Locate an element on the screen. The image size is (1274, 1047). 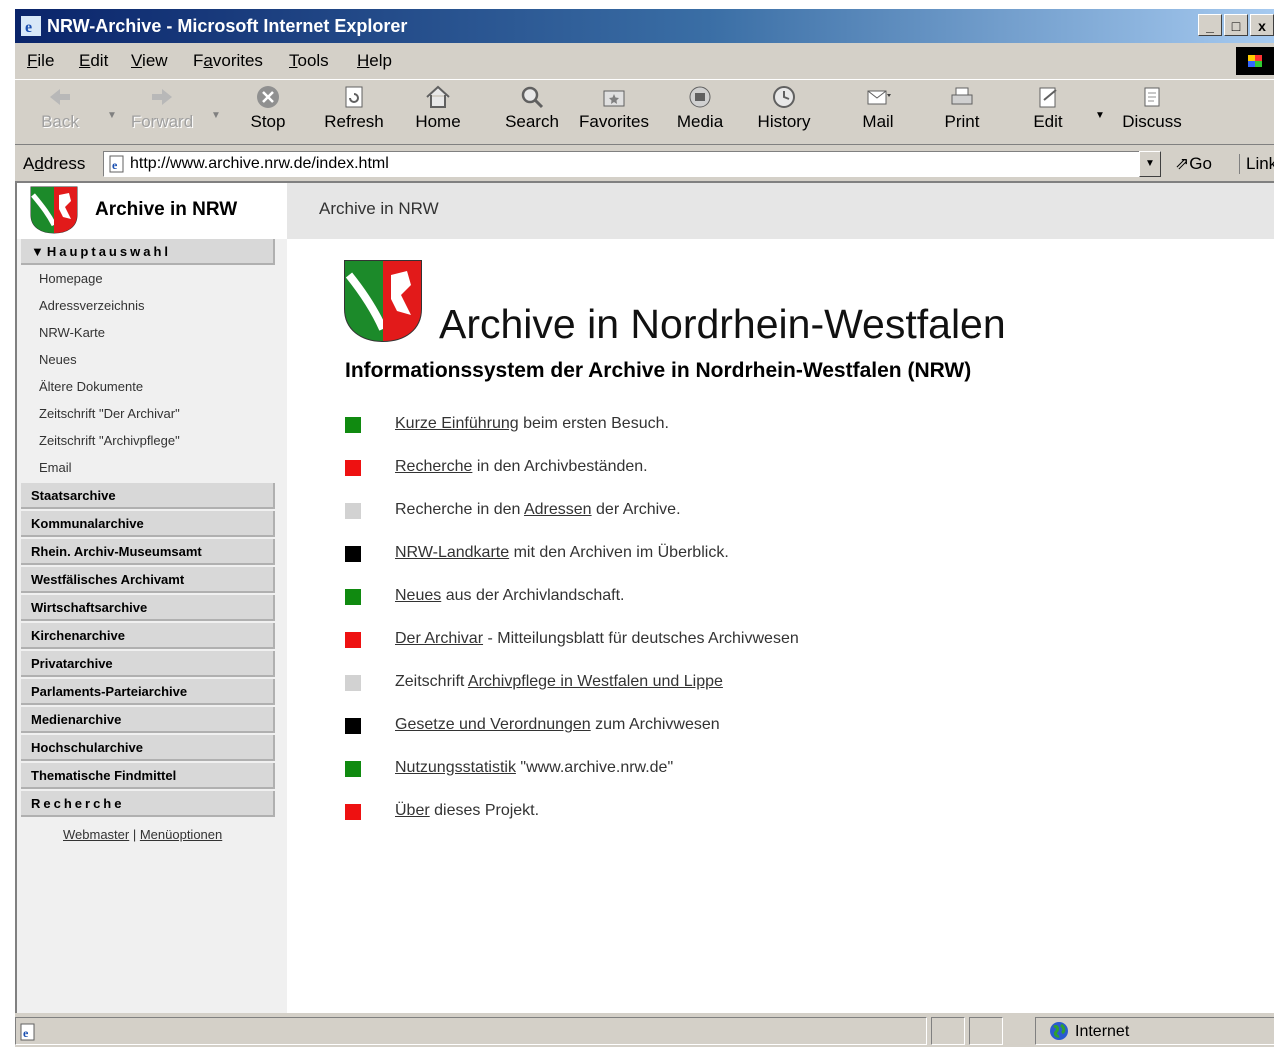
stop-button: Stop is located at coordinates (268, 108).